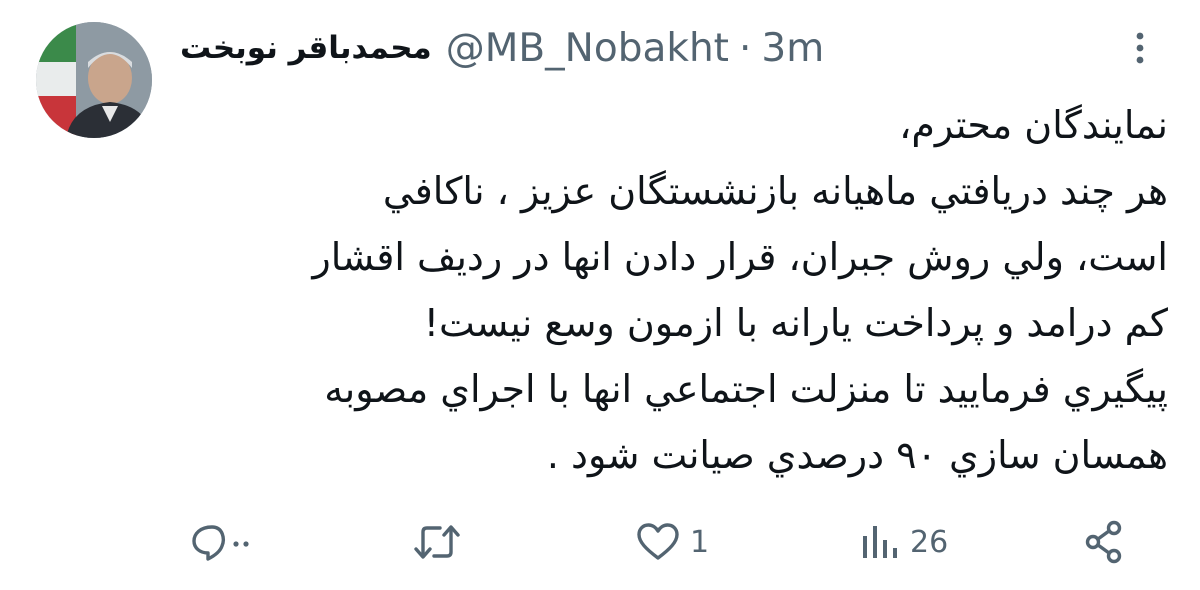  I want to click on retweet-button, so click(442, 542).